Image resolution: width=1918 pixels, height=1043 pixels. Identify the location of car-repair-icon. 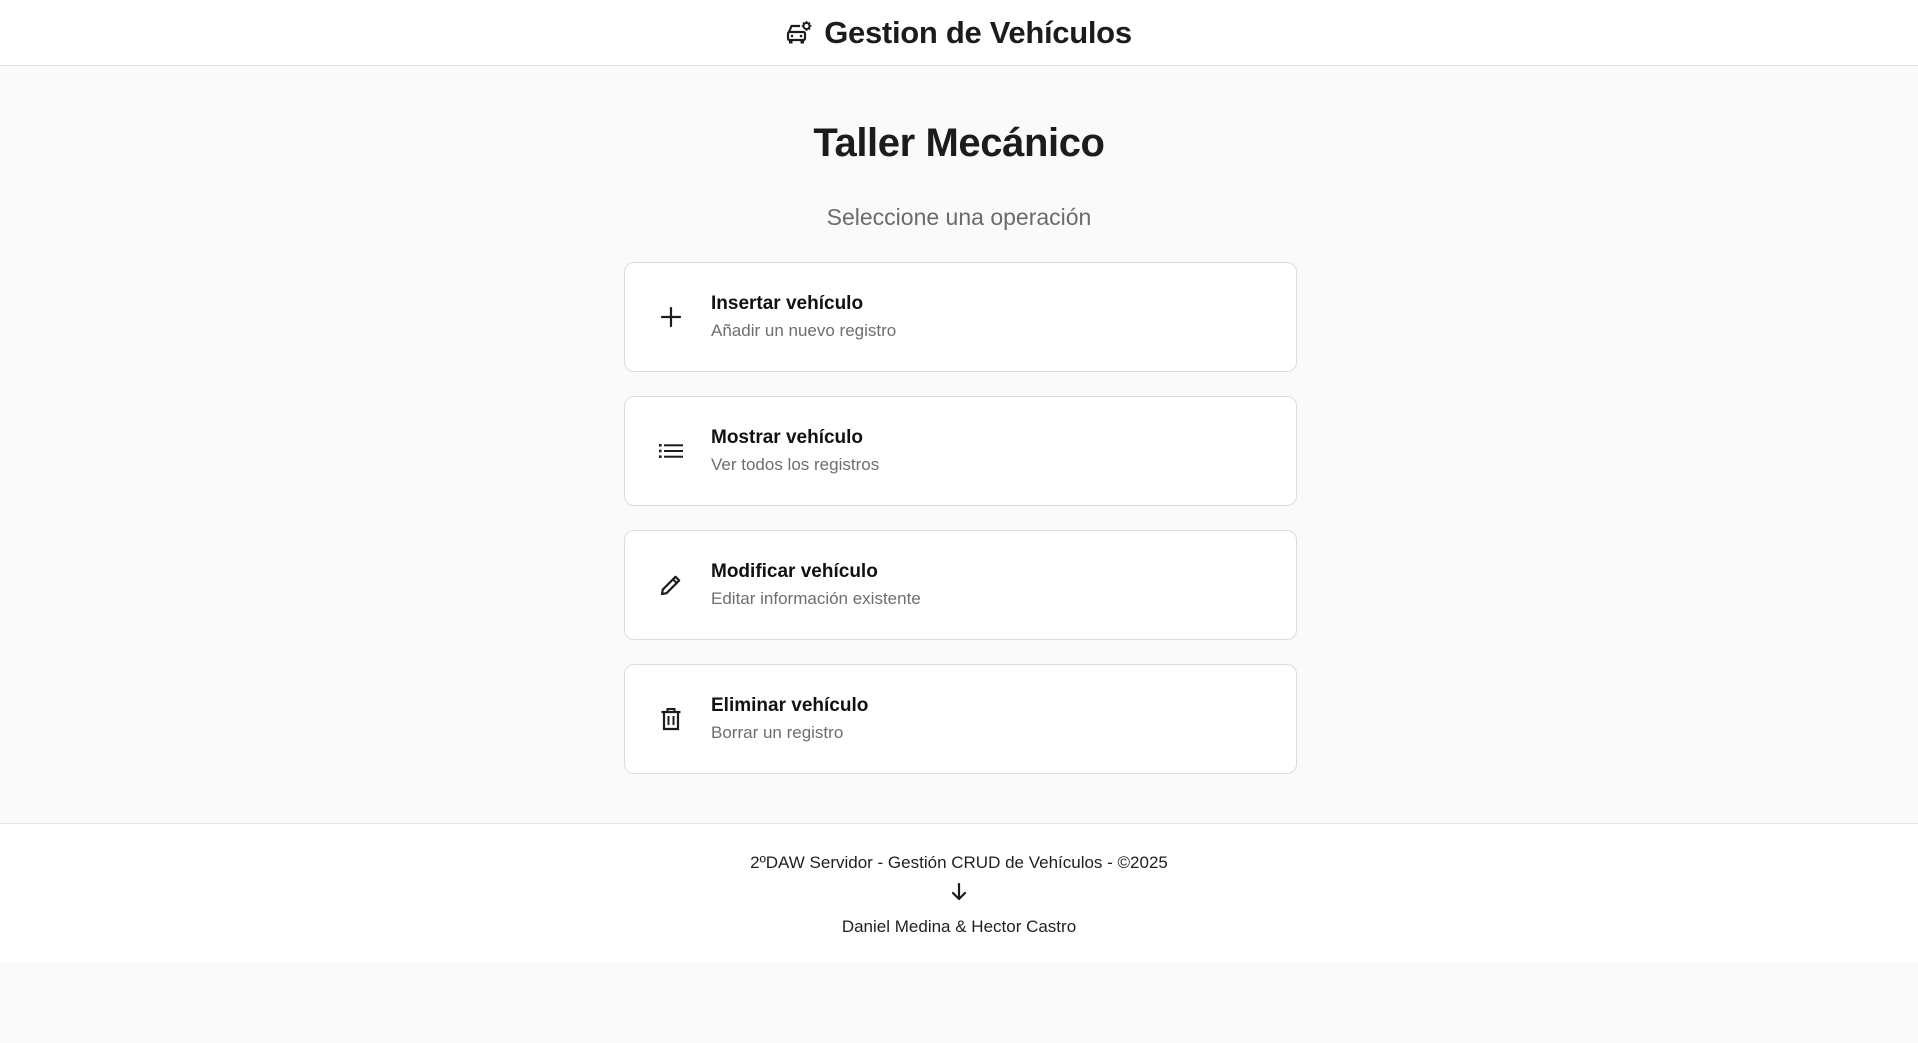
(799, 33).